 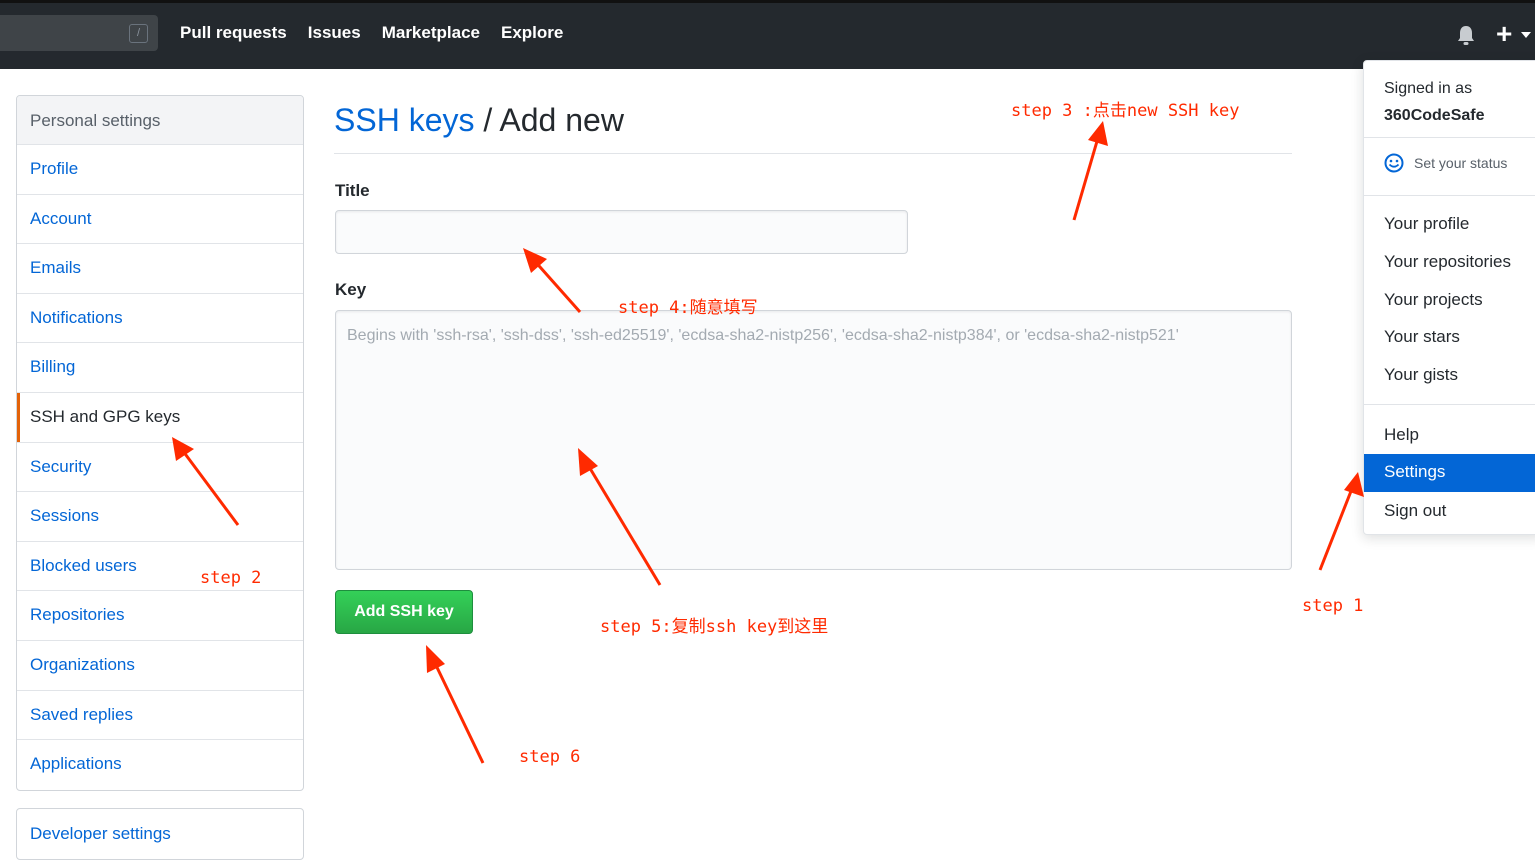 What do you see at coordinates (160, 716) in the screenshot?
I see `sidebar-item-saved-replies: Saved replies` at bounding box center [160, 716].